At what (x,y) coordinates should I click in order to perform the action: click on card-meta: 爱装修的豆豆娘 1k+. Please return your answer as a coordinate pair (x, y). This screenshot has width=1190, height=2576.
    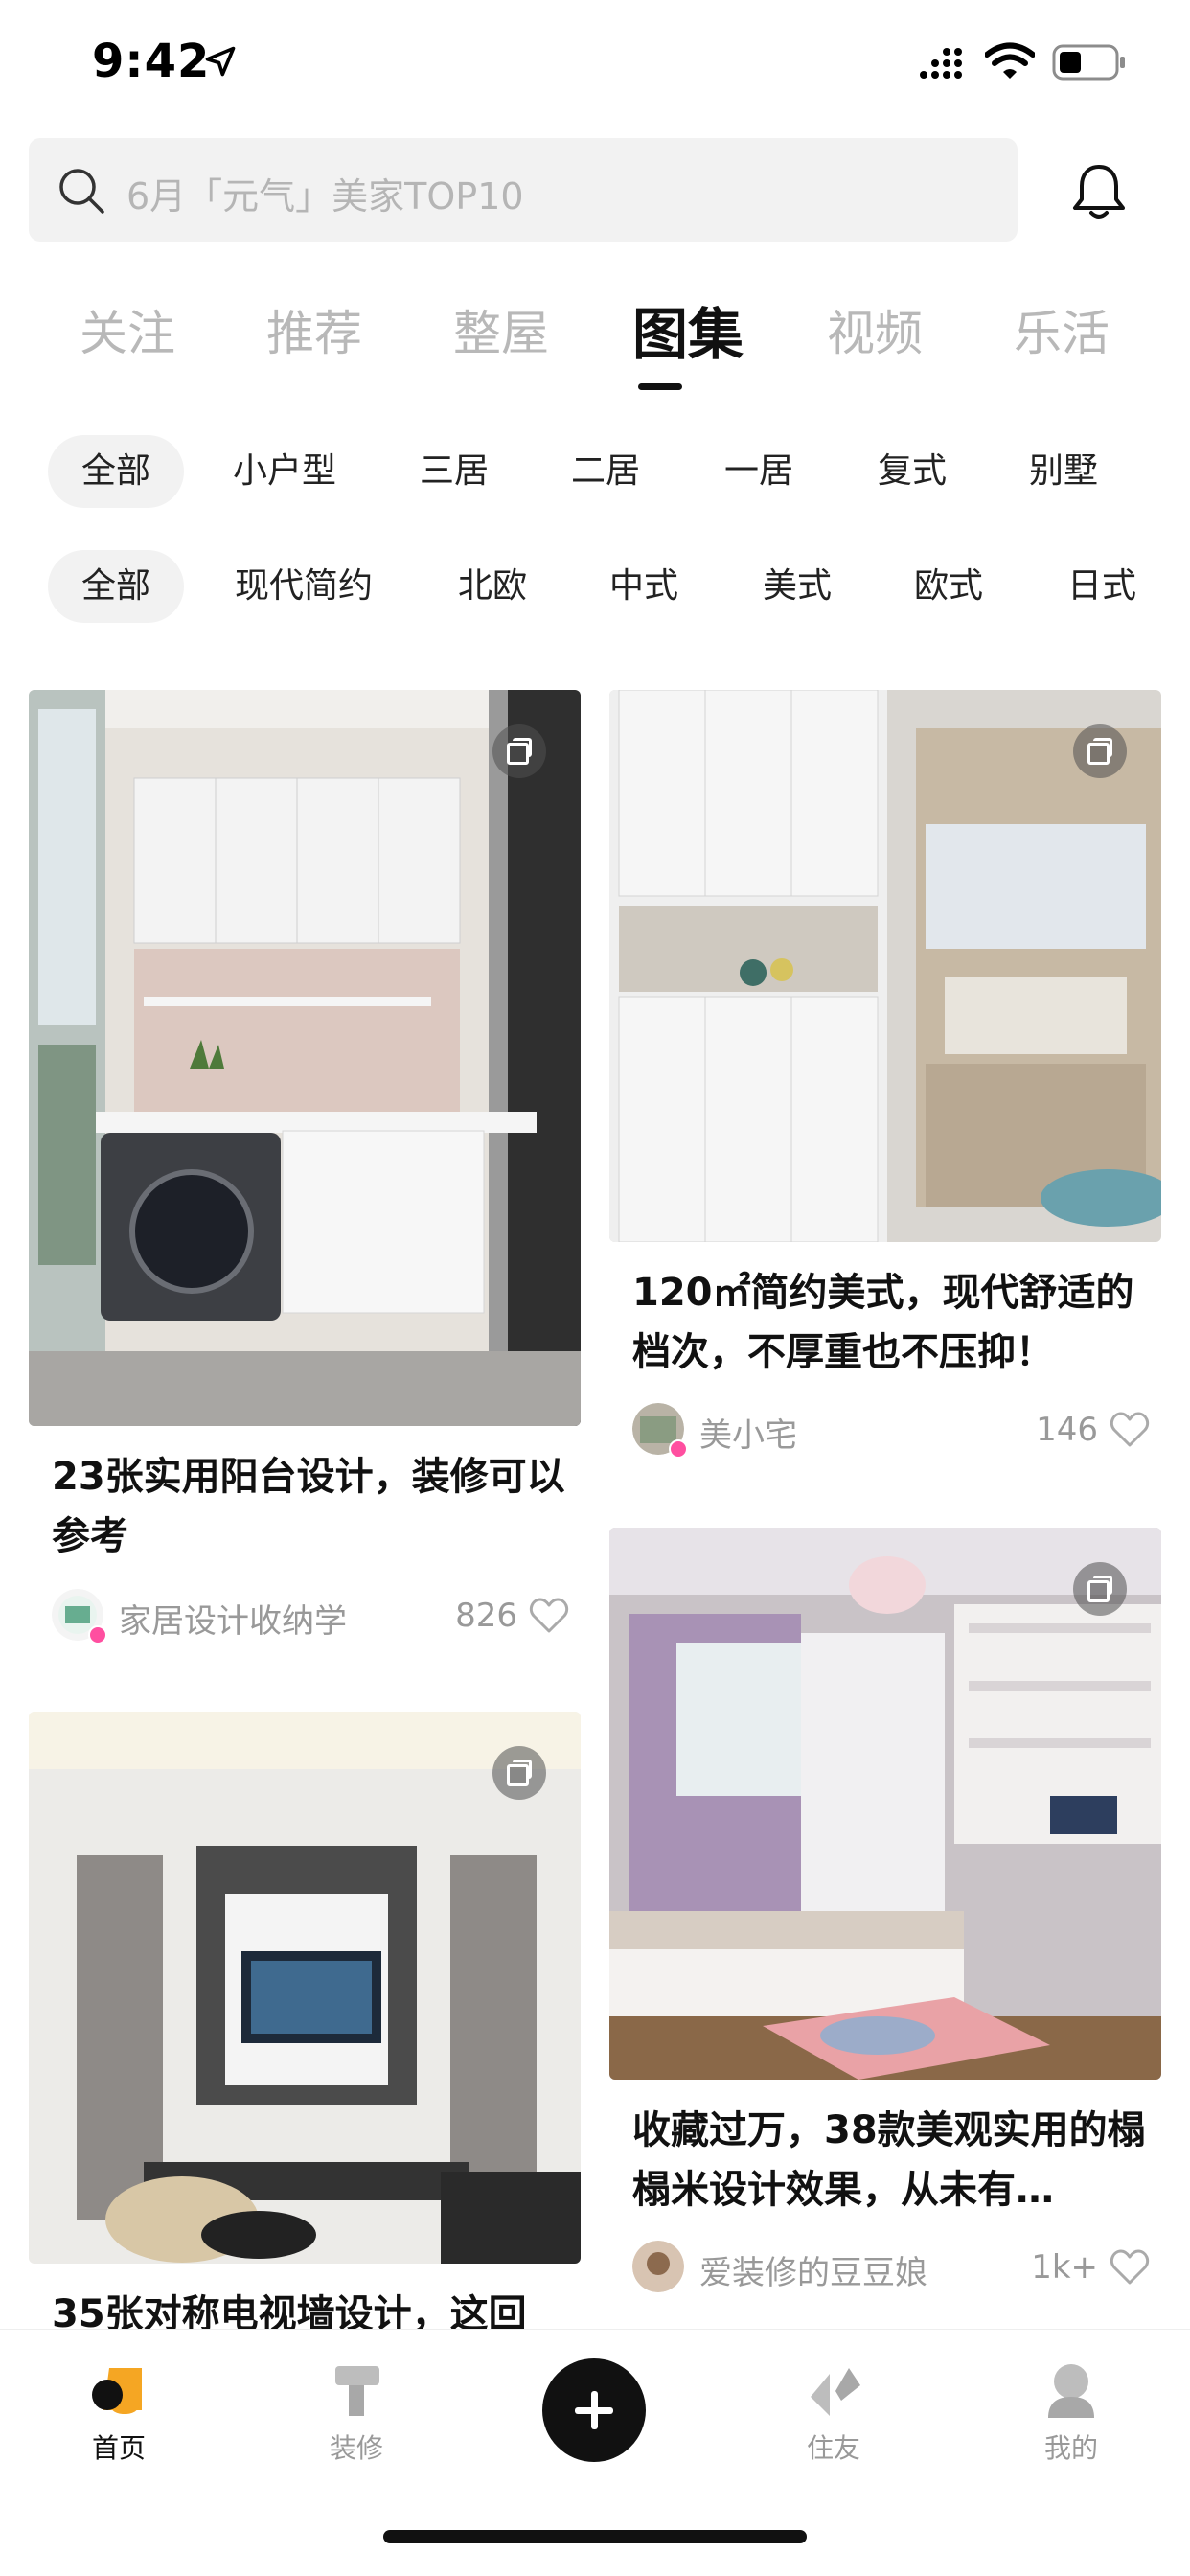
    Looking at the image, I should click on (891, 2267).